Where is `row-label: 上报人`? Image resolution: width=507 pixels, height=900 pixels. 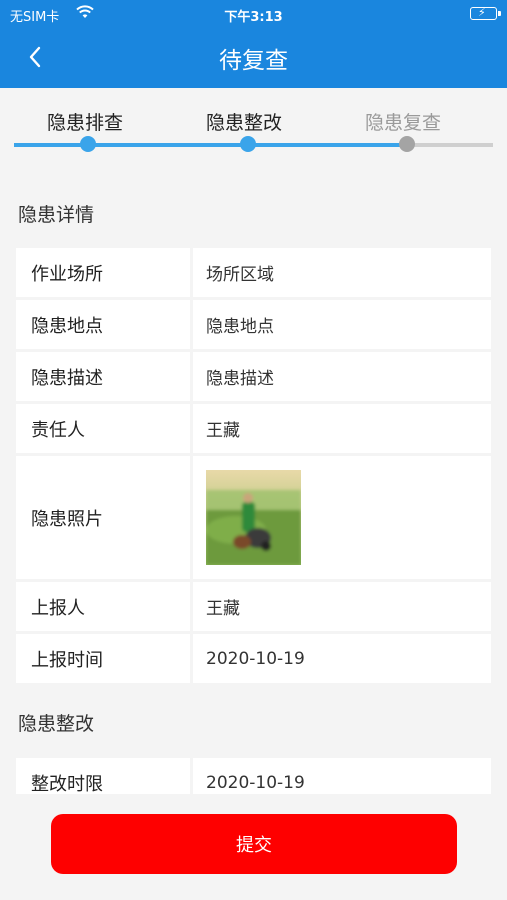
row-label: 上报人 is located at coordinates (103, 606).